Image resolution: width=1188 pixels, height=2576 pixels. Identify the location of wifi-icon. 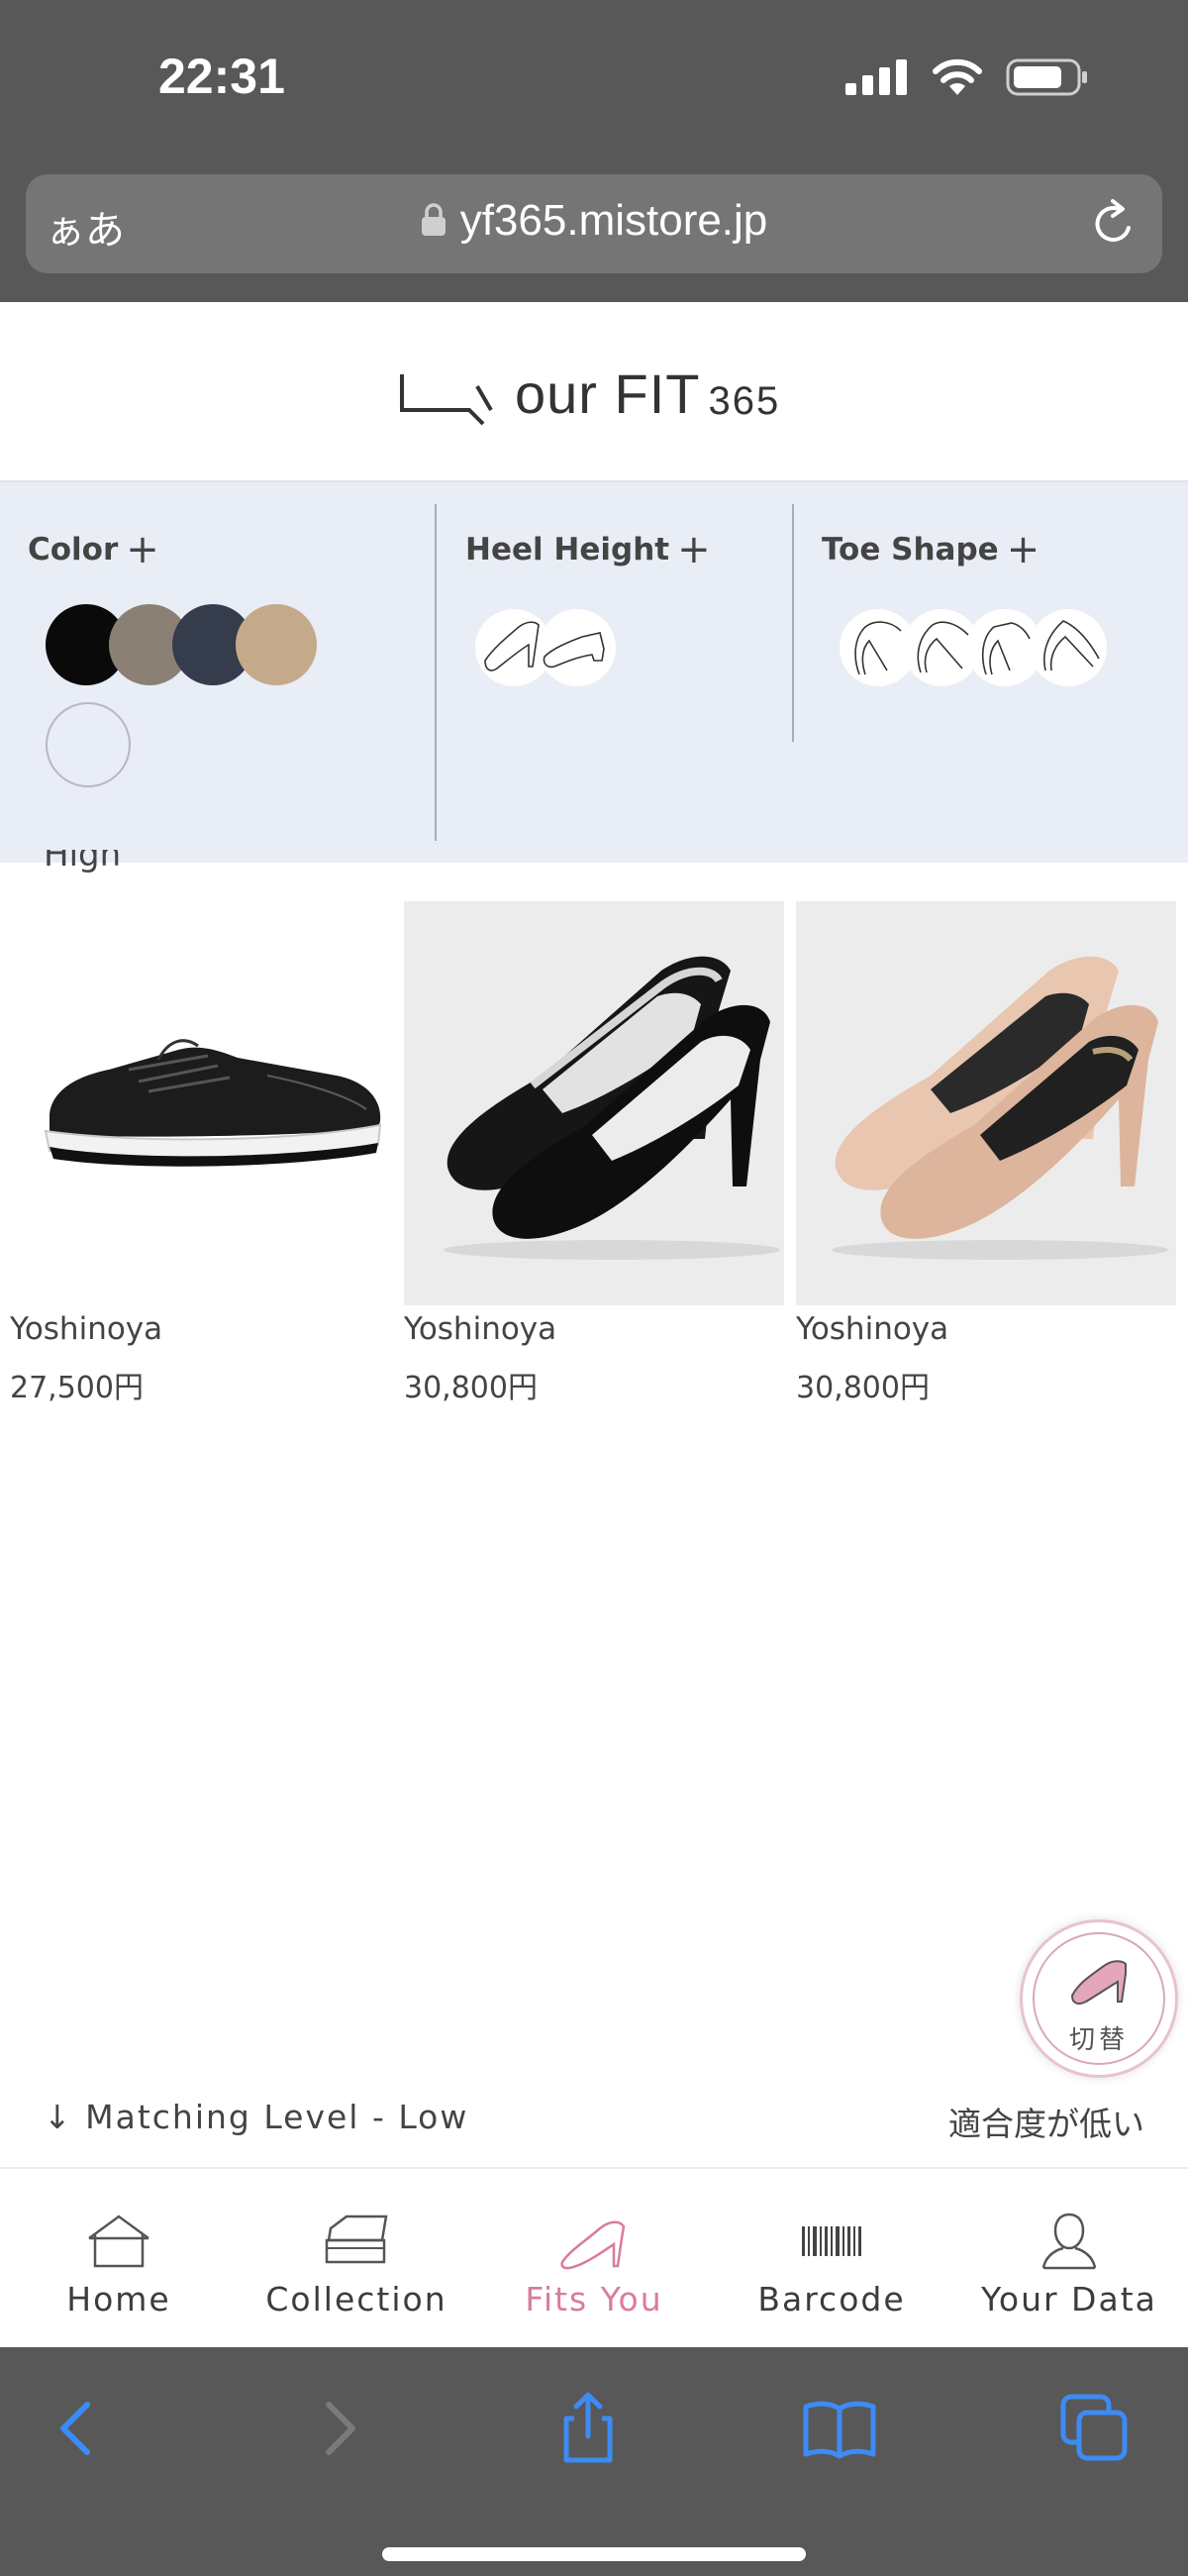
(957, 76).